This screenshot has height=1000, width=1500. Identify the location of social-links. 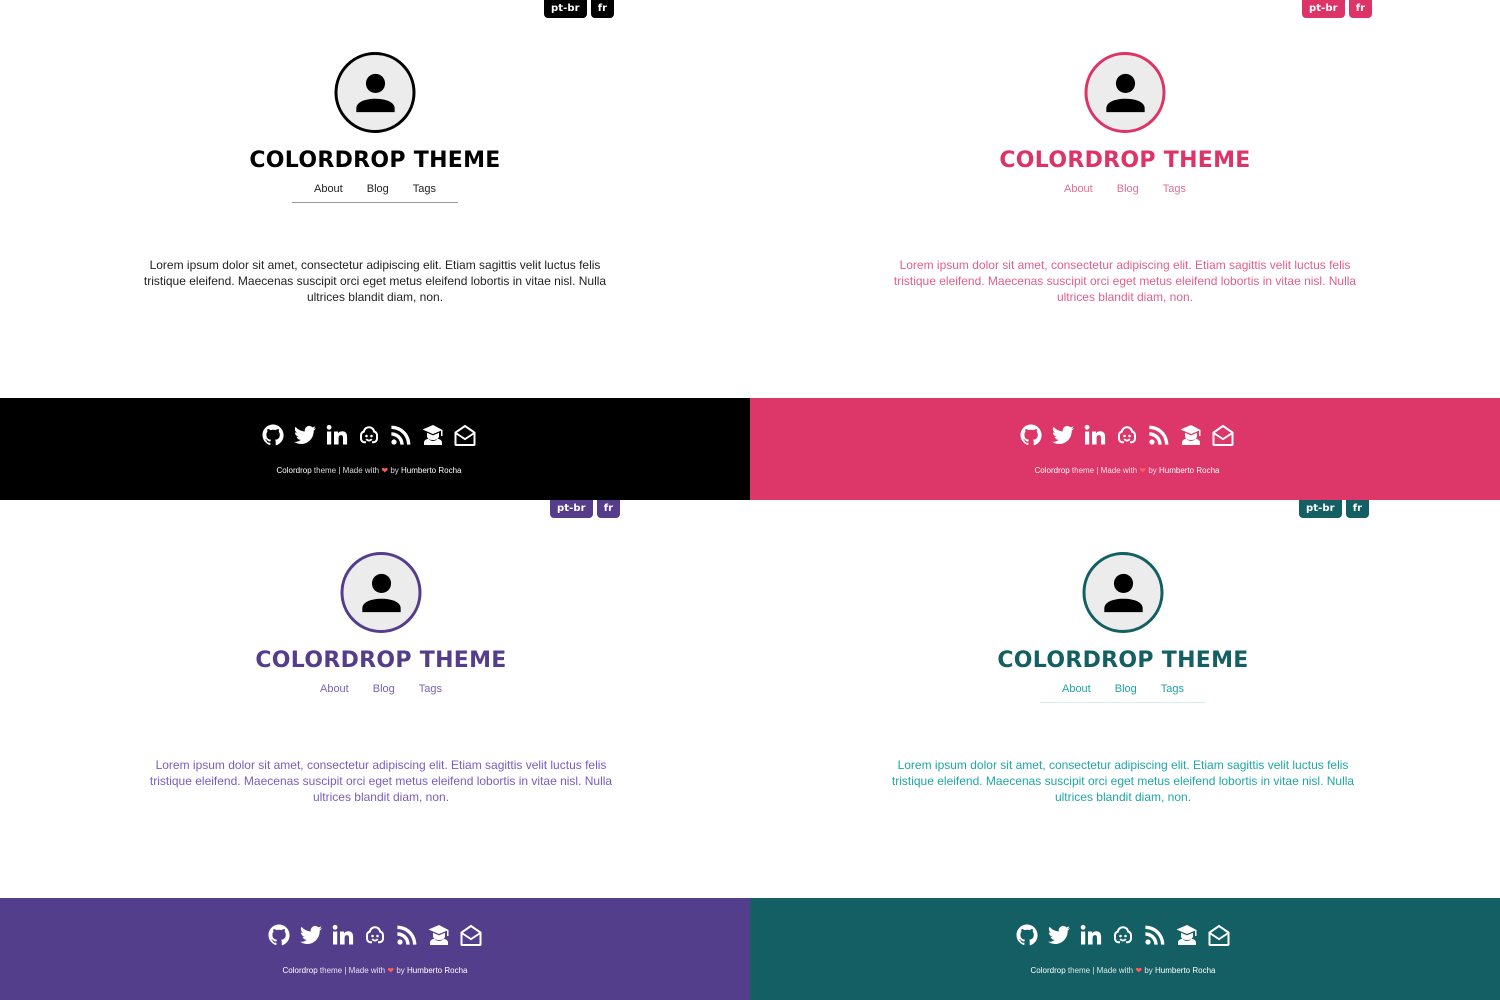
(375, 935).